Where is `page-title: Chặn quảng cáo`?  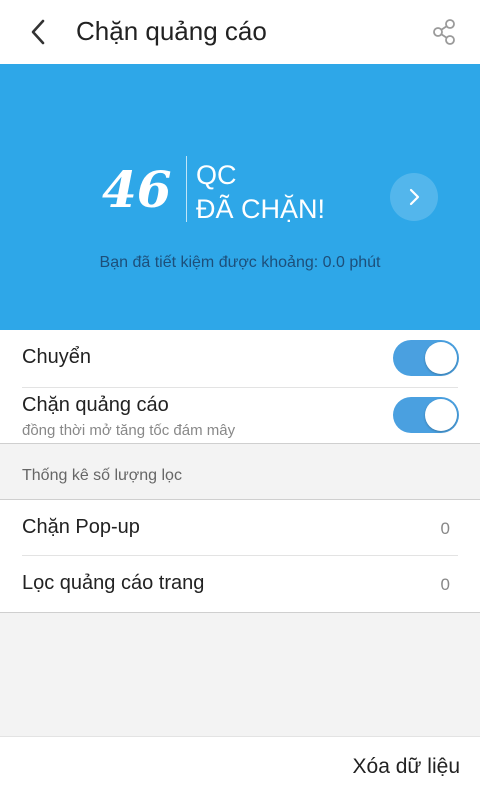
page-title: Chặn quảng cáo is located at coordinates (171, 31).